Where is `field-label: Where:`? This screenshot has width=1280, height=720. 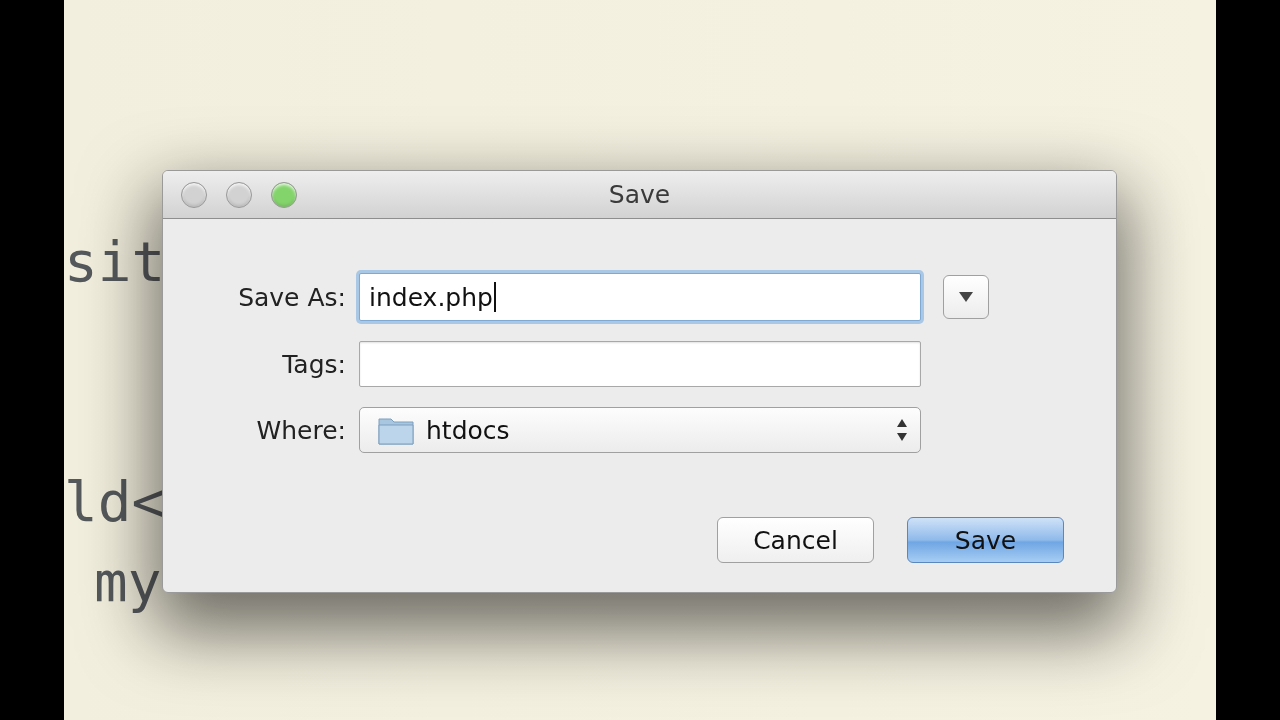
field-label: Where: is located at coordinates (300, 430).